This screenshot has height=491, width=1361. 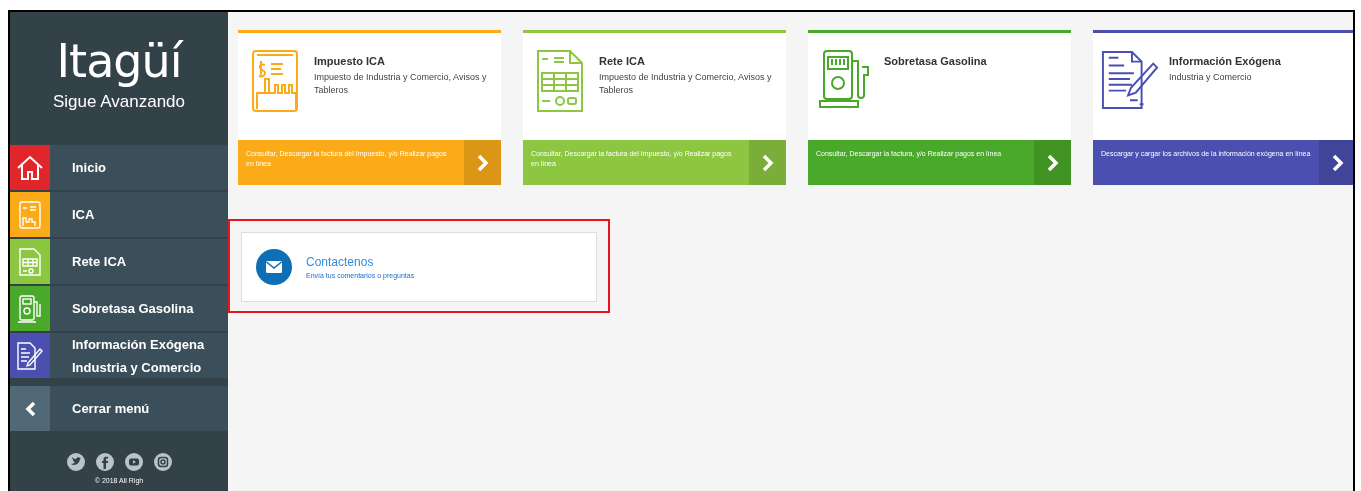 What do you see at coordinates (89, 167) in the screenshot?
I see `menu-label: Inicio` at bounding box center [89, 167].